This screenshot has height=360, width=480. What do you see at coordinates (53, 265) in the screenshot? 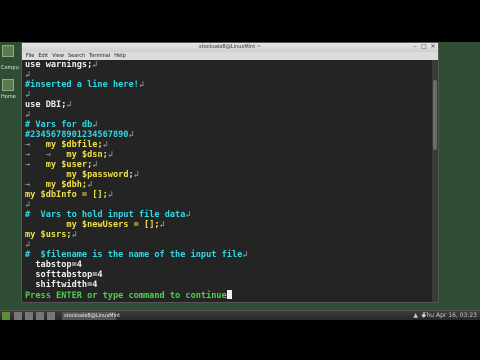
I see `editor-text-segment: tabstop=4` at bounding box center [53, 265].